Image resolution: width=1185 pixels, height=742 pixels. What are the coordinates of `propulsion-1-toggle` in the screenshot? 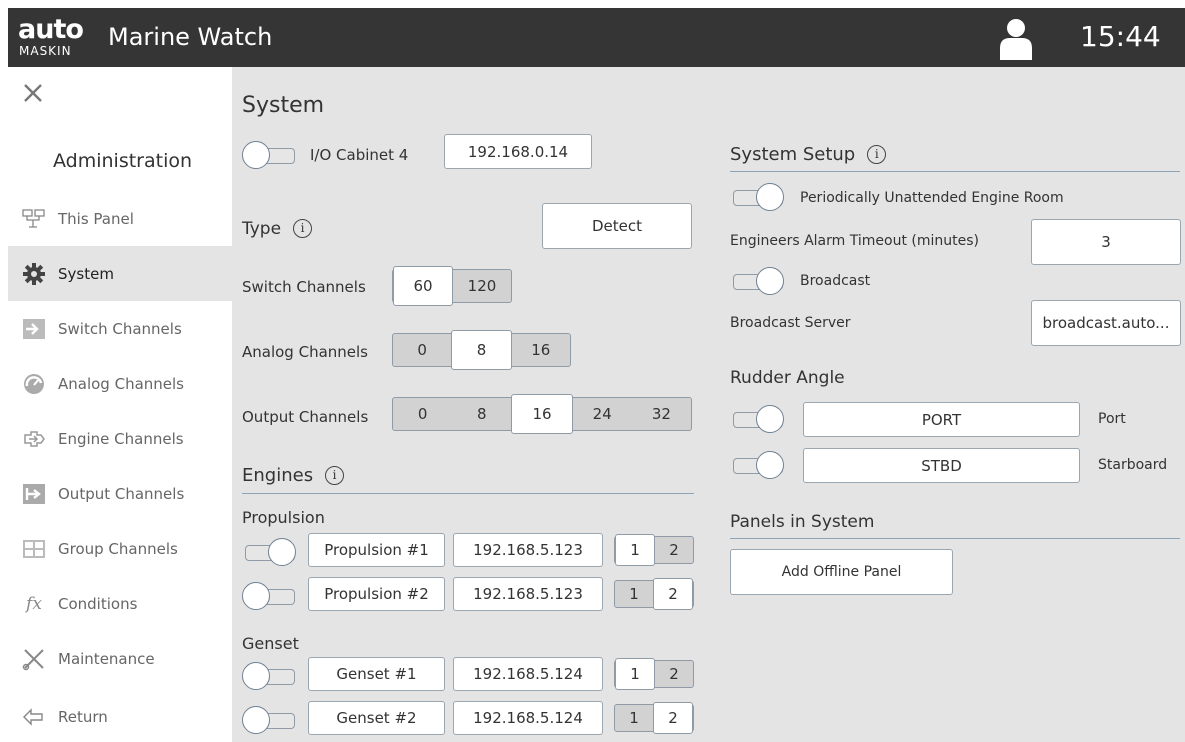 It's located at (269, 552).